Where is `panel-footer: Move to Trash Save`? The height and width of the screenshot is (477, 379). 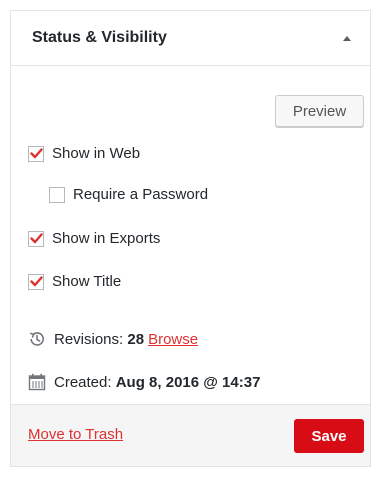
panel-footer: Move to Trash Save is located at coordinates (190, 435).